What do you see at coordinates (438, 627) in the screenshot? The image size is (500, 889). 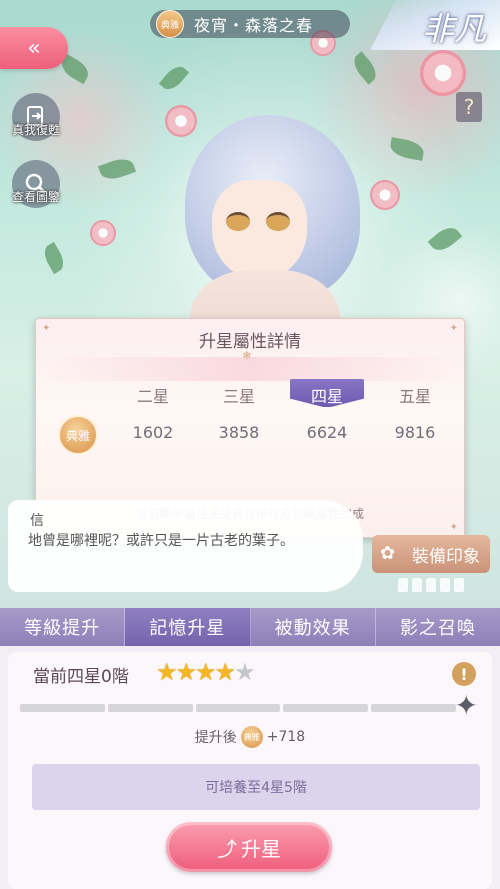 I see `tab-shadow-summon: 影之召喚` at bounding box center [438, 627].